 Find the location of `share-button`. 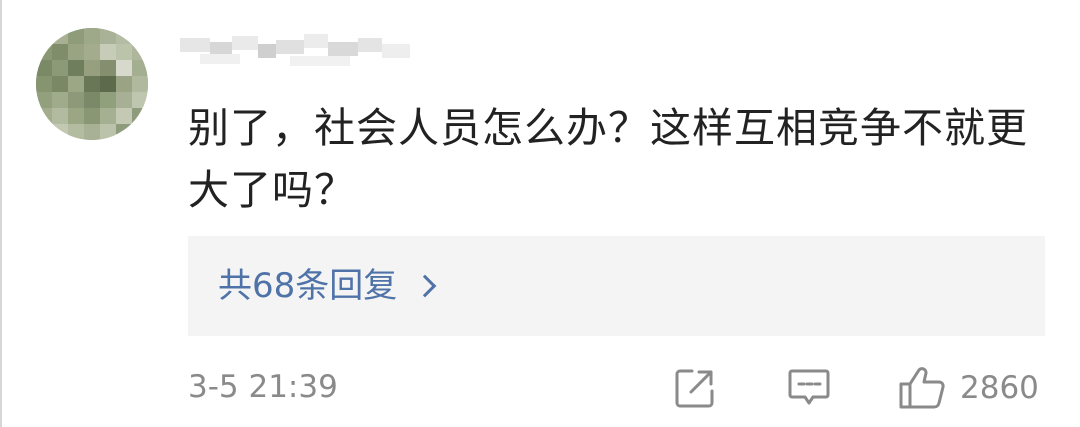

share-button is located at coordinates (695, 388).